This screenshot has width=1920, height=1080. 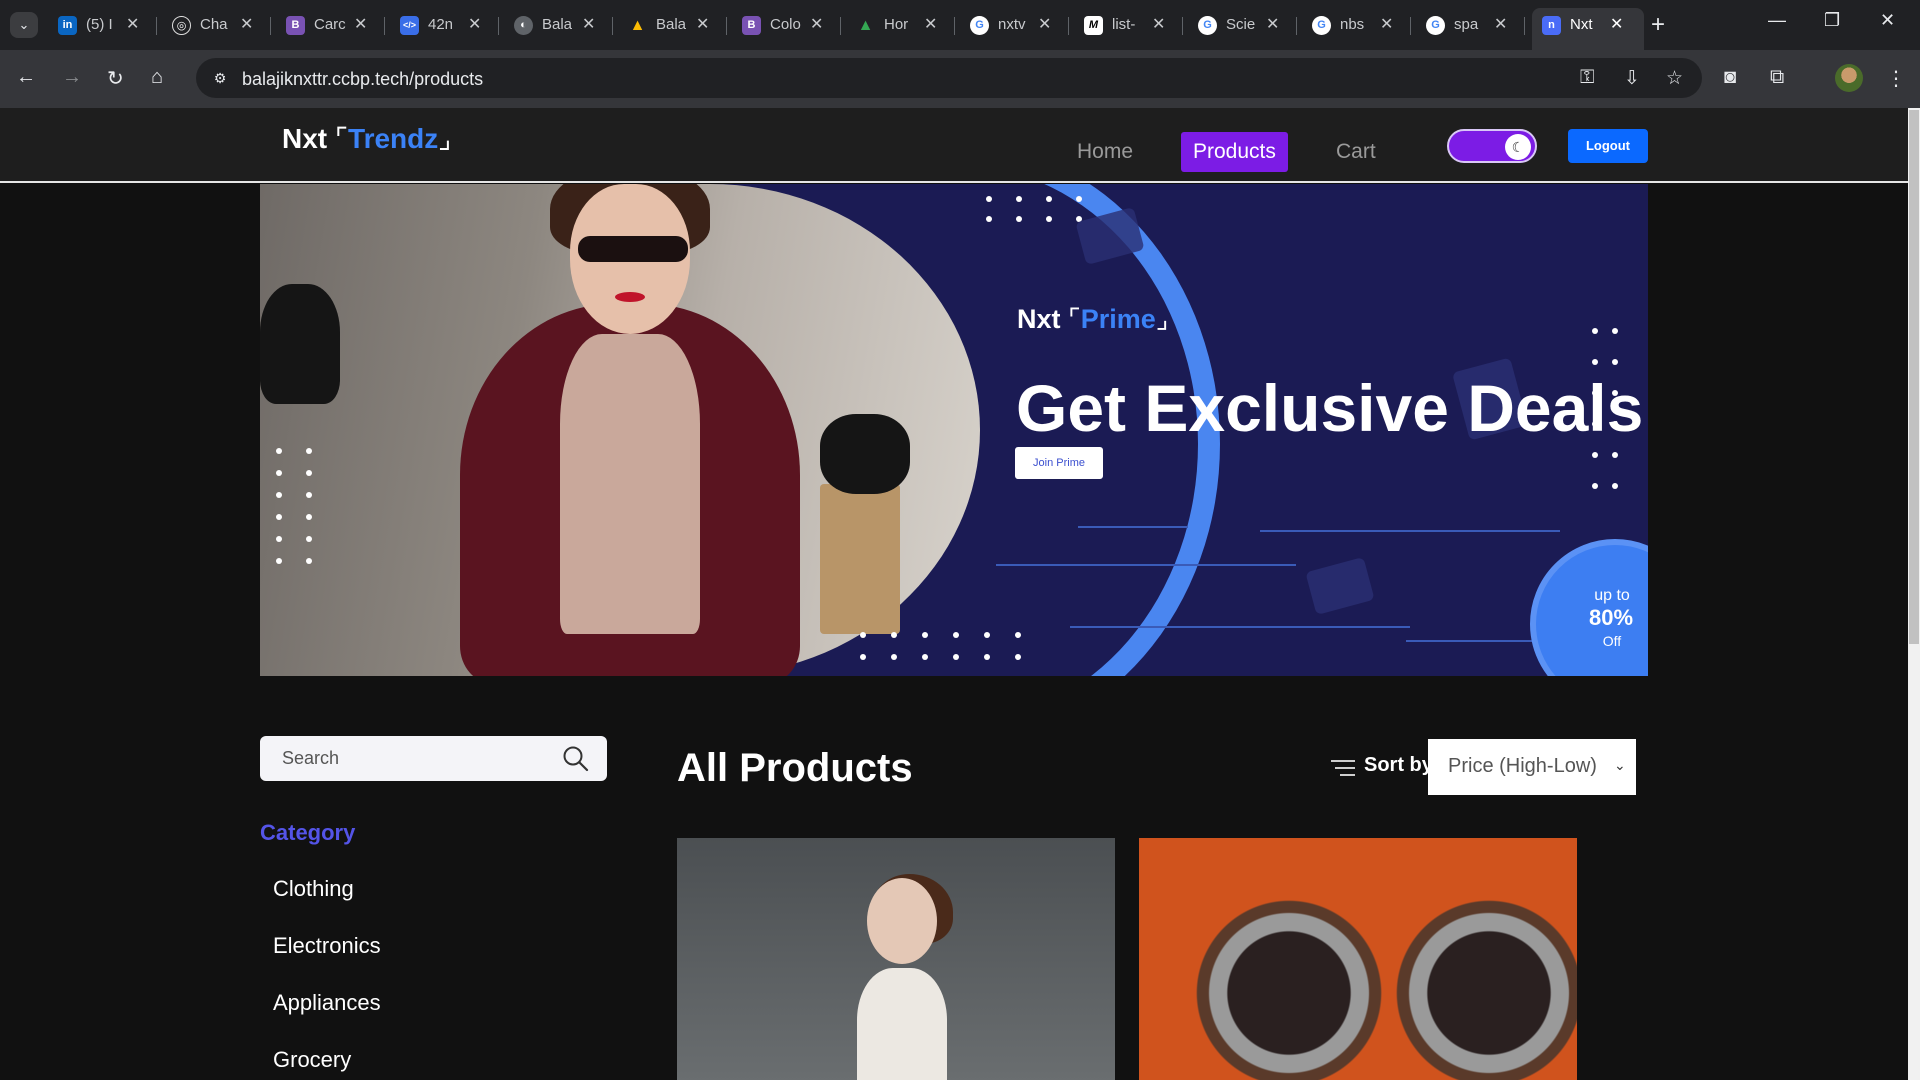 What do you see at coordinates (1105, 152) in the screenshot?
I see `nav-home-link: Home` at bounding box center [1105, 152].